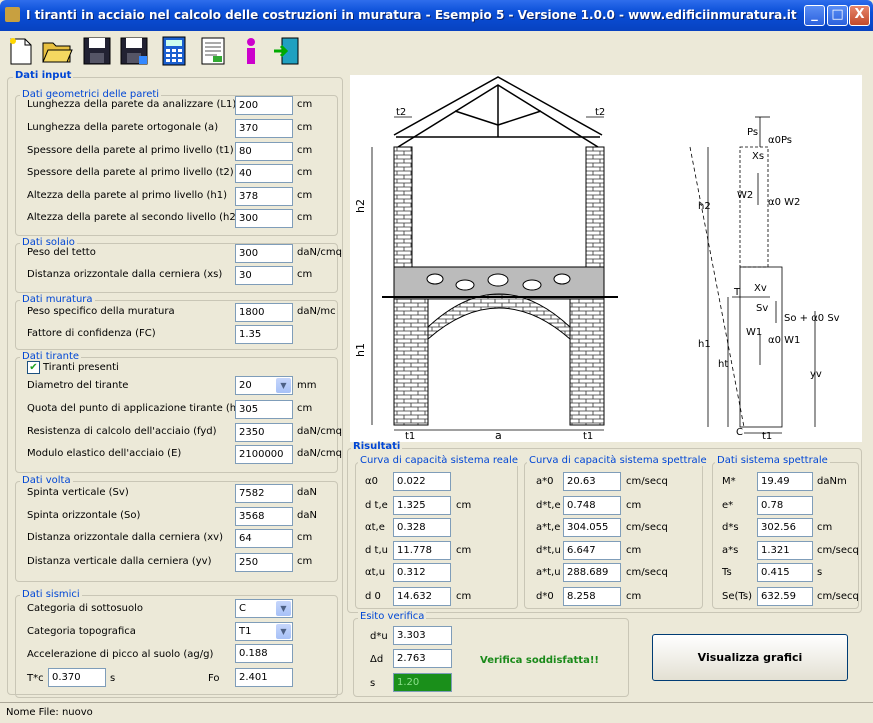 This screenshot has width=873, height=723. What do you see at coordinates (12, 14) in the screenshot?
I see `app-icon` at bounding box center [12, 14].